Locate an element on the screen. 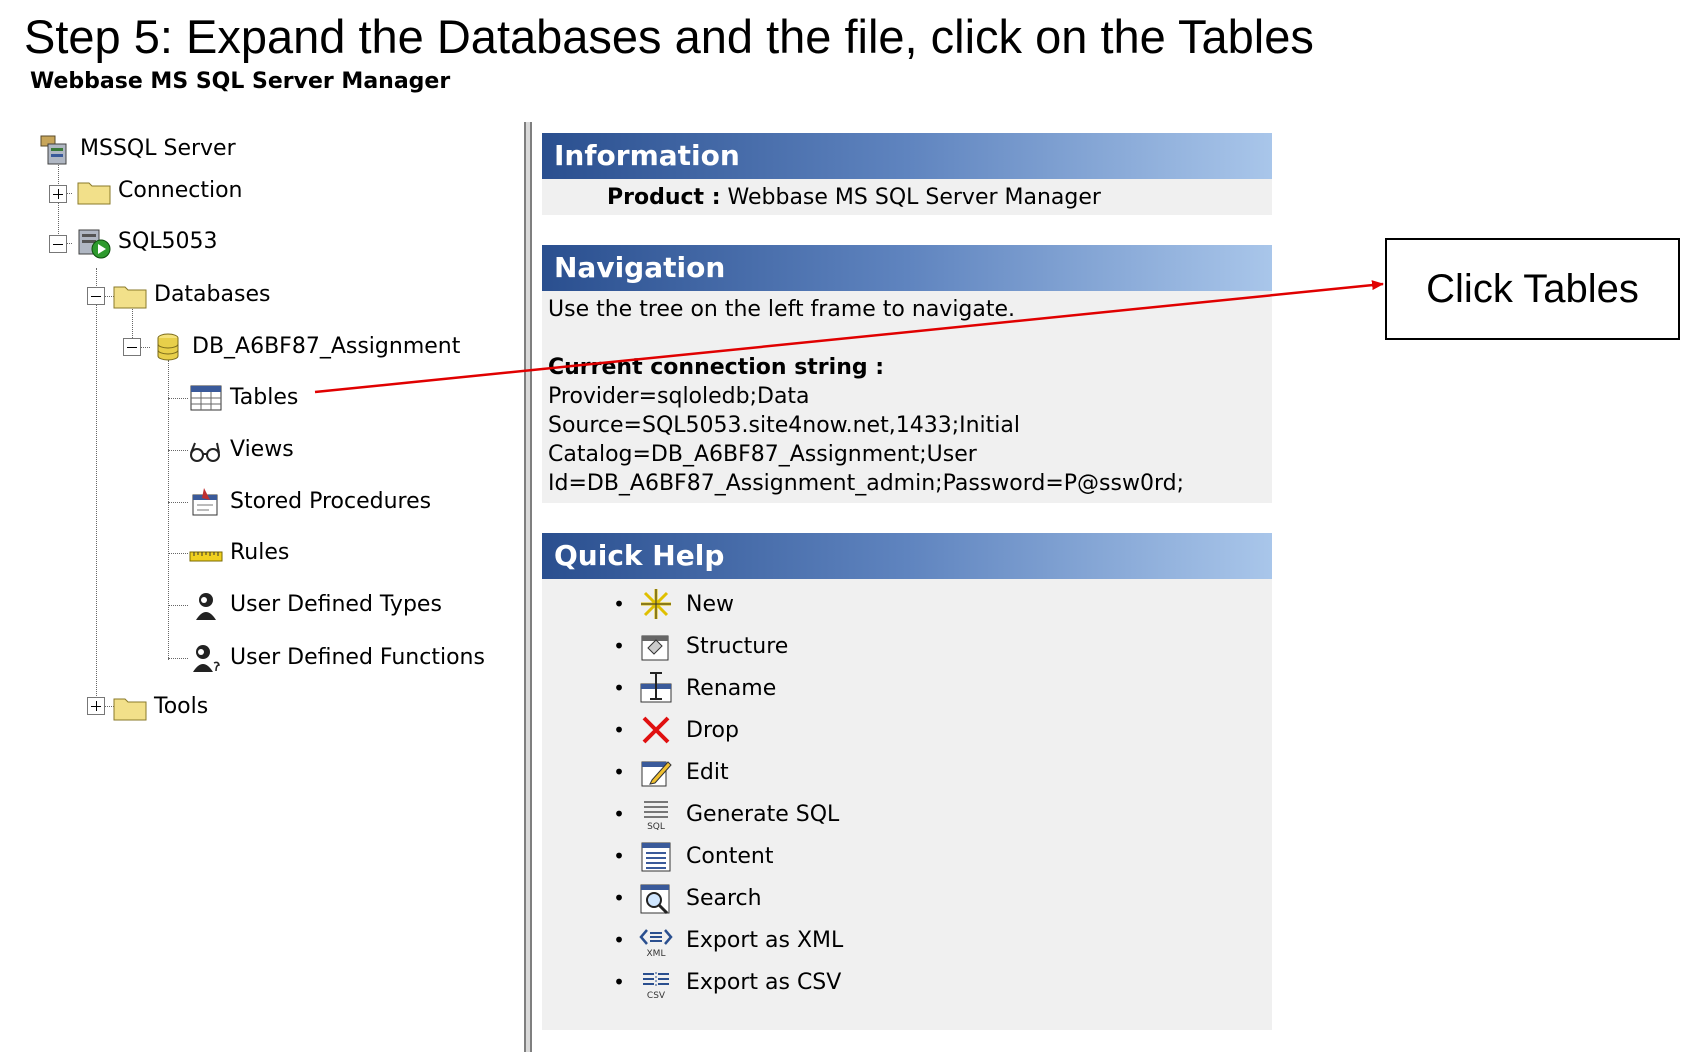 This screenshot has width=1702, height=1052. connection-string-line: Catalog=DB_A6BF87_Assignment;User is located at coordinates (762, 454).